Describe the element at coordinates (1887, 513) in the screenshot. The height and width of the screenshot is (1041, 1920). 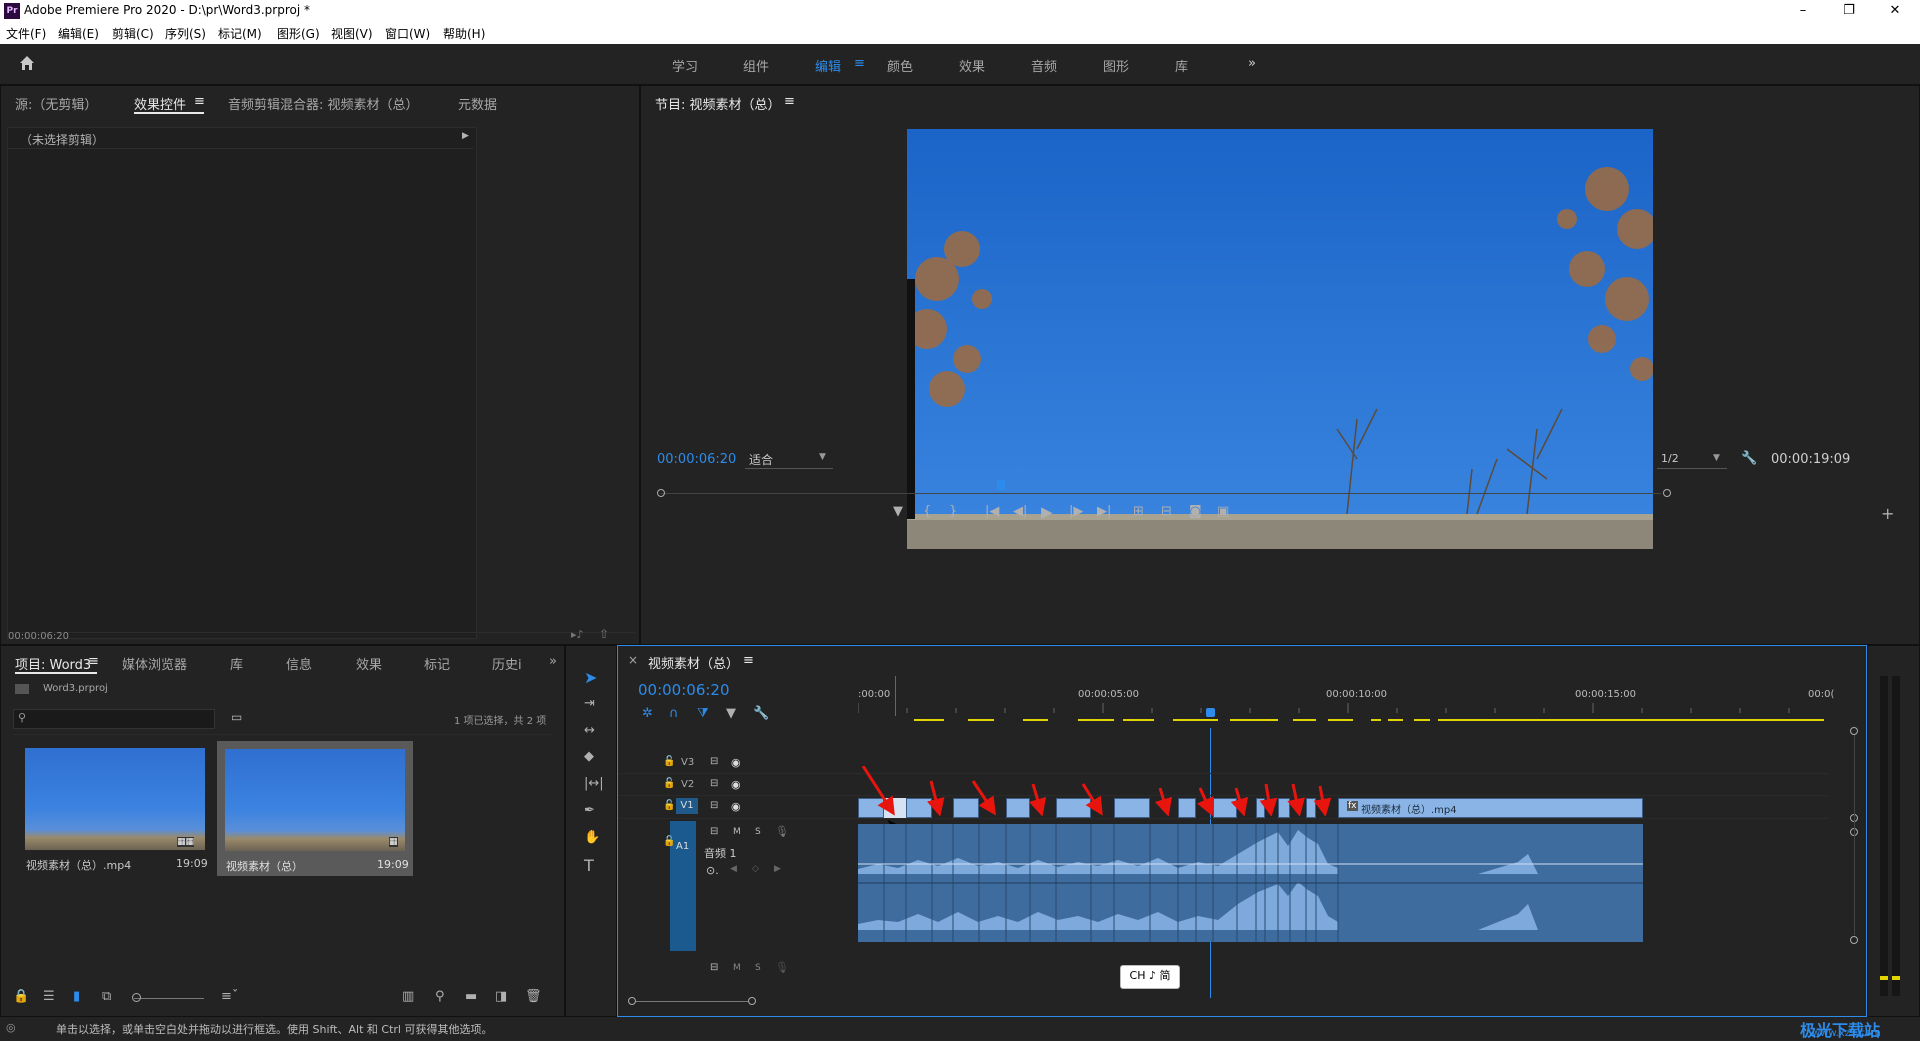
I see `add-button-icon: +` at that location.